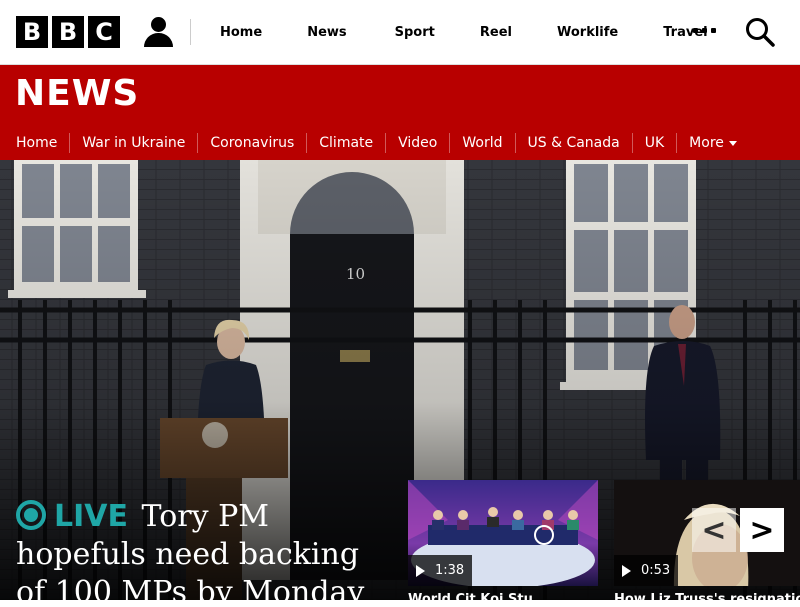  I want to click on video-thumbnail-1: 1:38, so click(503, 533).